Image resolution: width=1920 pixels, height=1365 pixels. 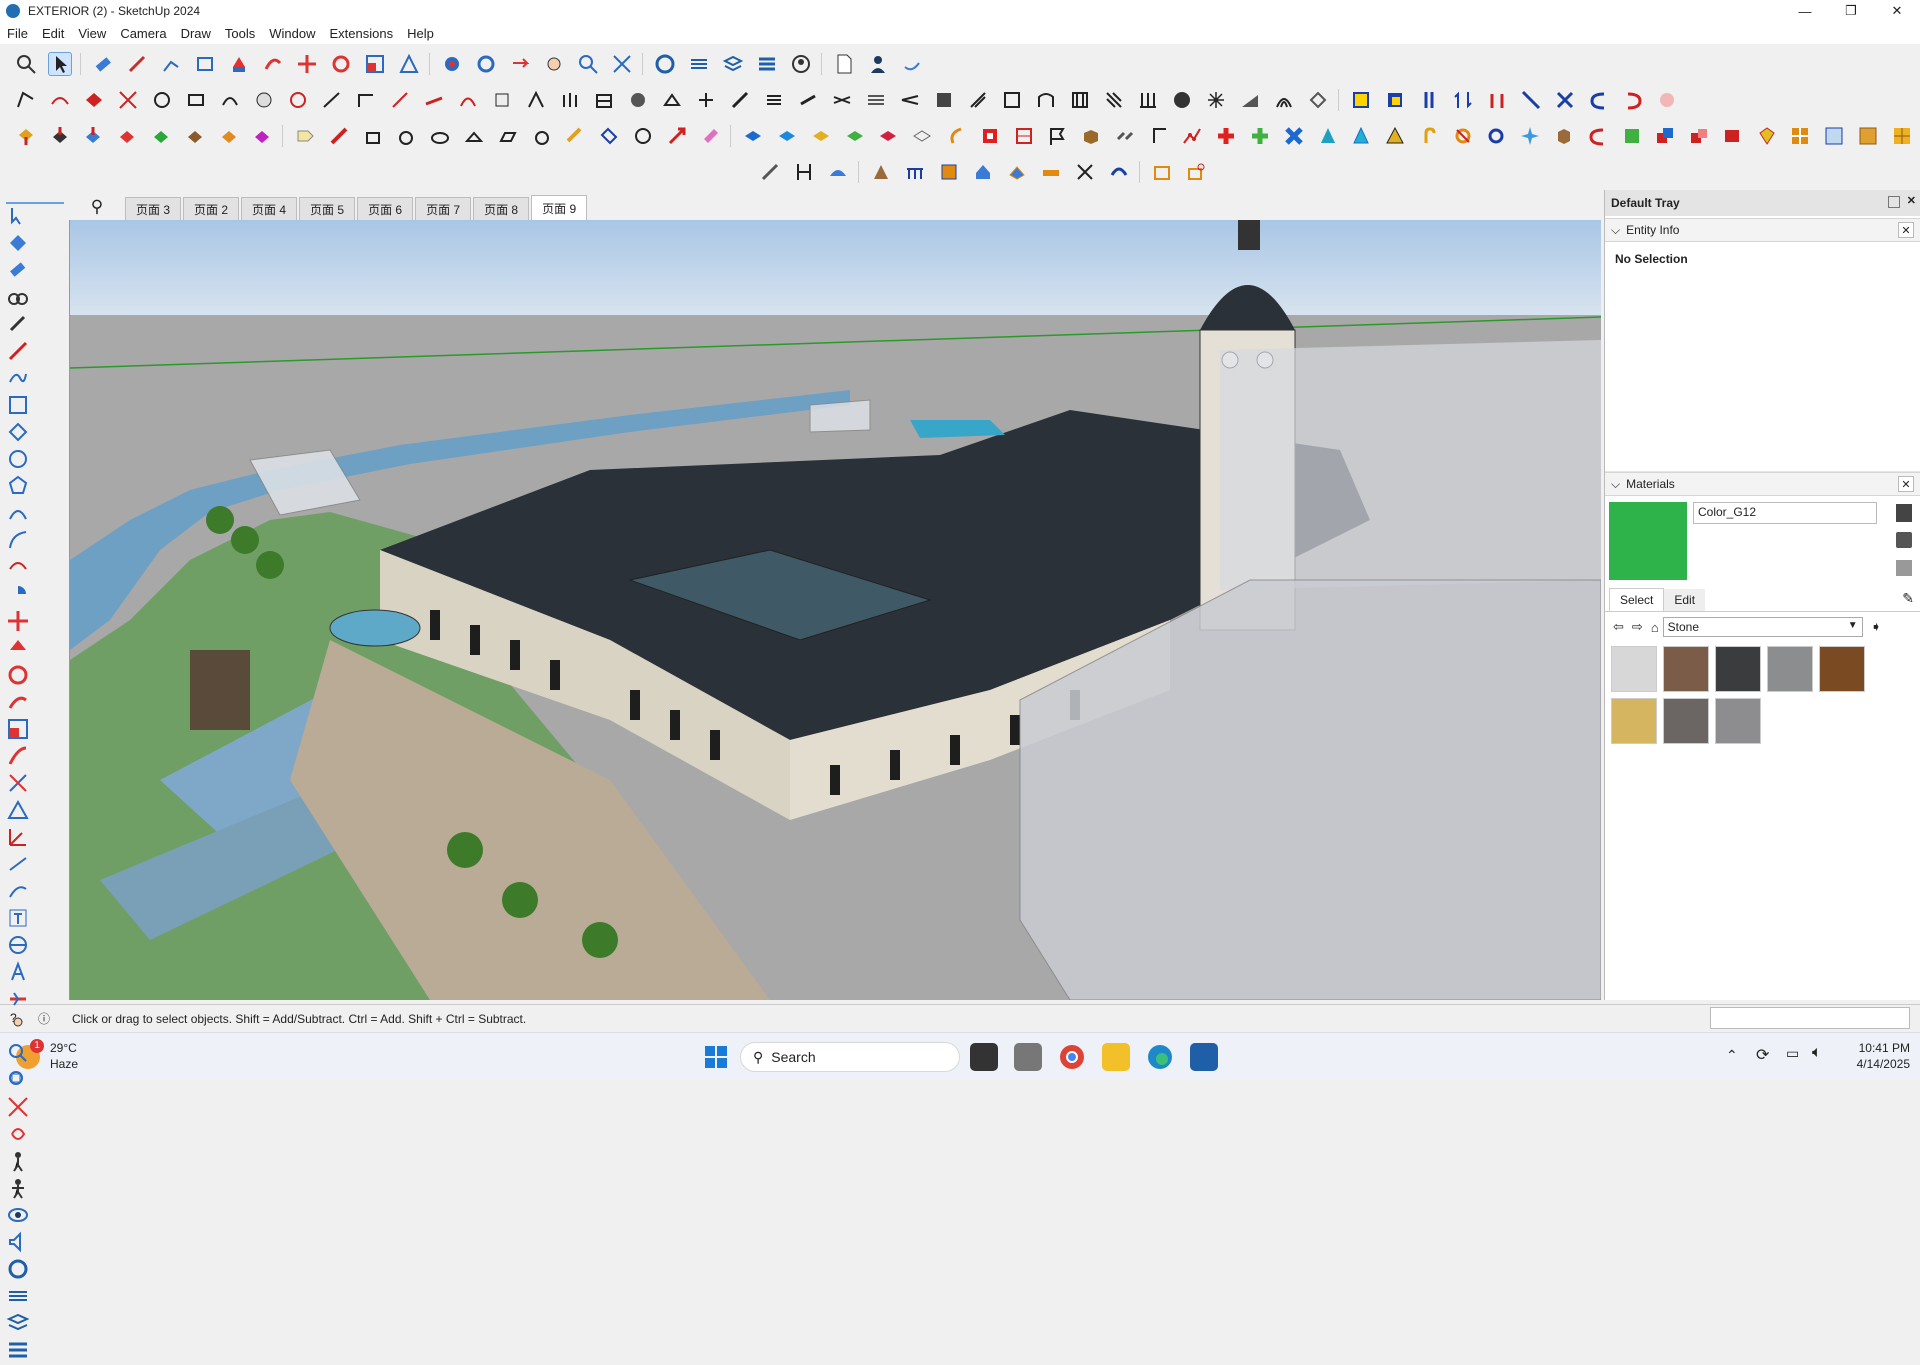 I want to click on taskbar-search: ⚲ Search, so click(x=850, y=1057).